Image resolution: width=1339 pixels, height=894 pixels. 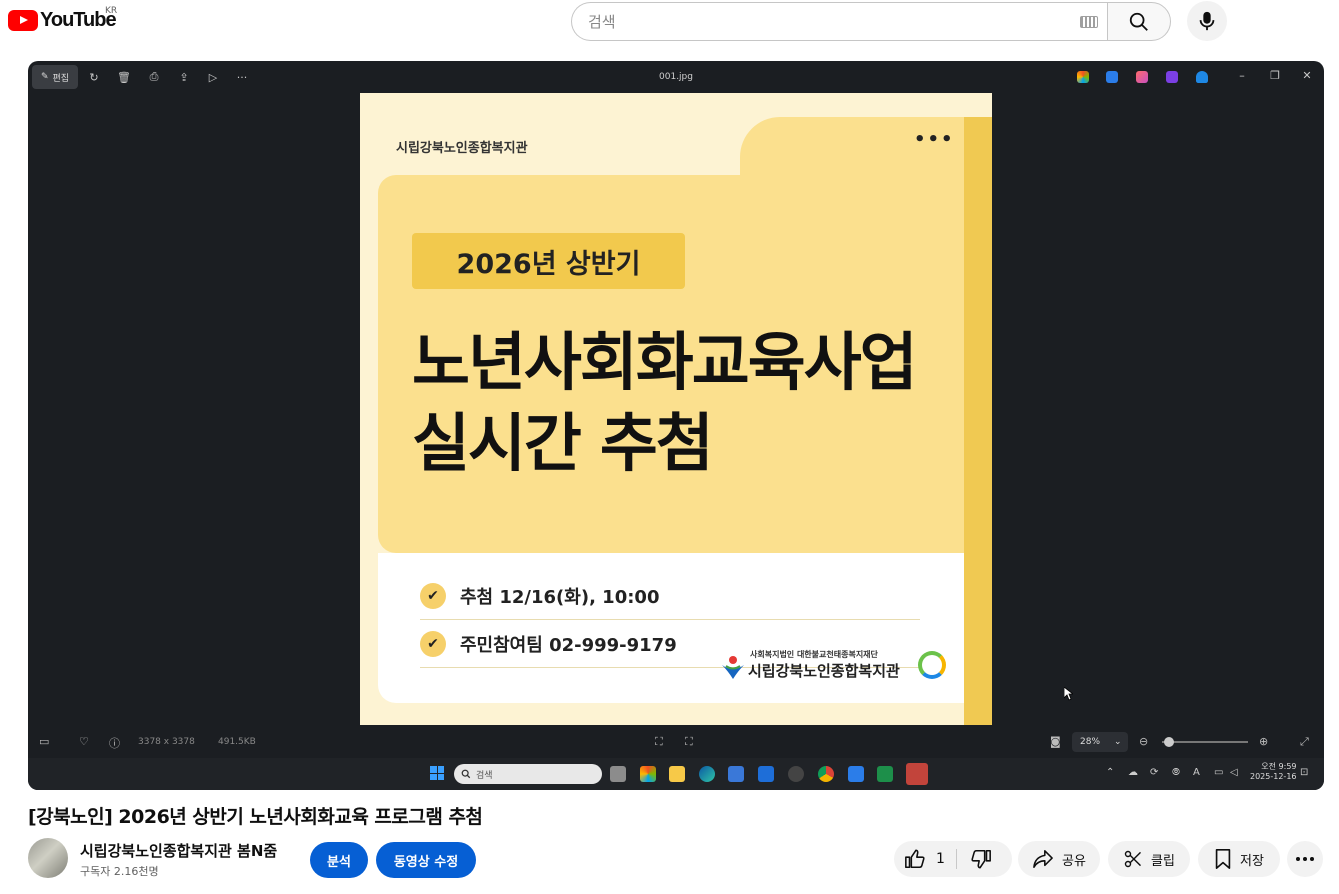 I want to click on poster-headline-line2: 실시간 추첨, so click(x=563, y=443).